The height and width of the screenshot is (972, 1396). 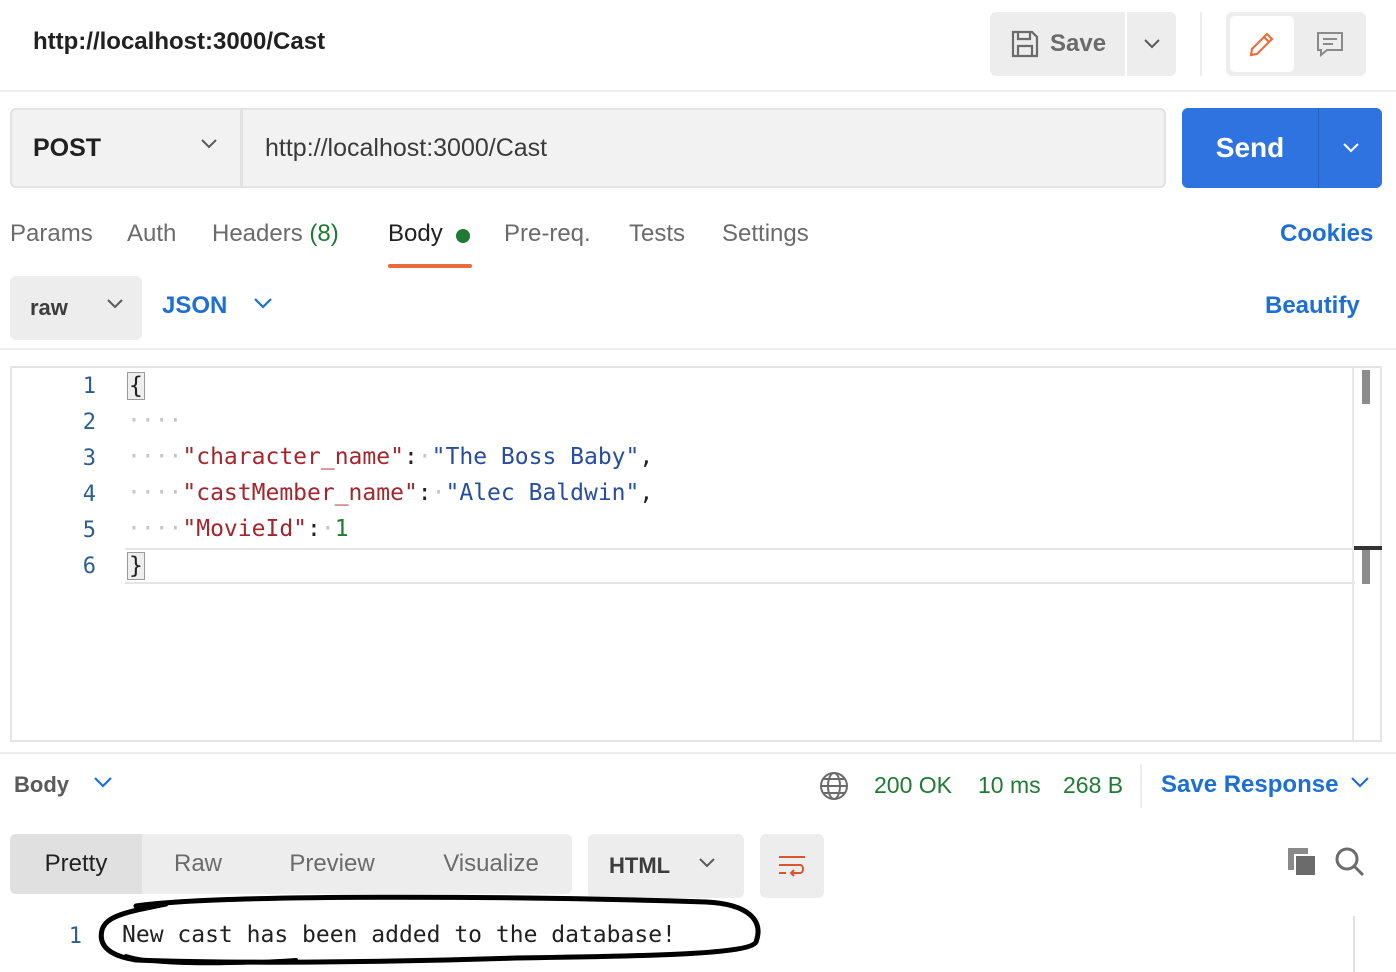 What do you see at coordinates (834, 786) in the screenshot?
I see `globe-icon` at bounding box center [834, 786].